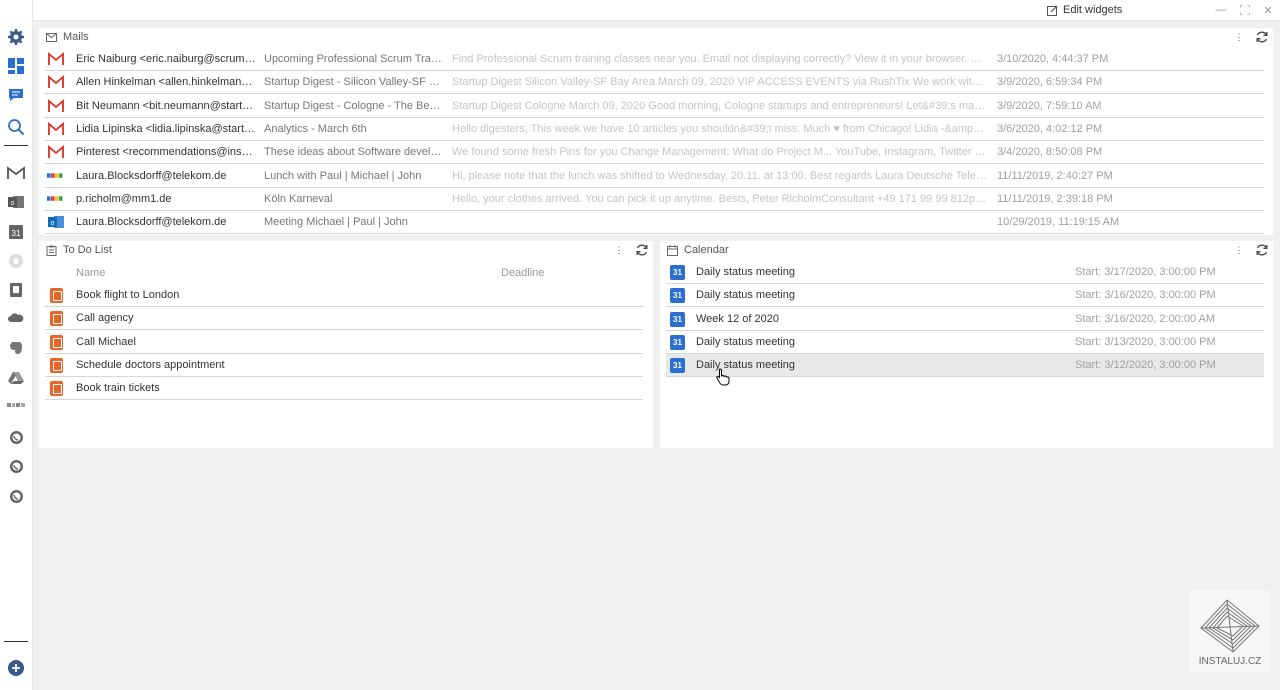  What do you see at coordinates (150, 364) in the screenshot?
I see `todo-item-name: Schedule doctors appointment` at bounding box center [150, 364].